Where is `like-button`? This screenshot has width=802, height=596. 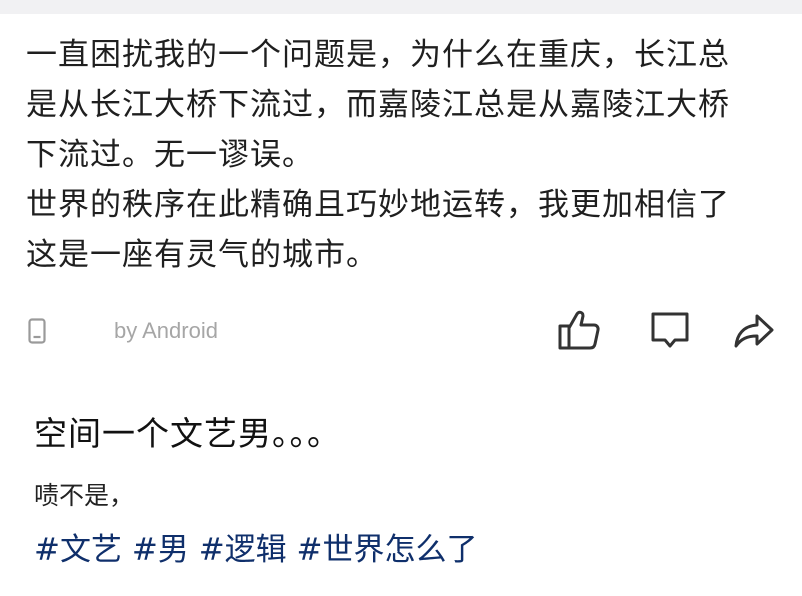 like-button is located at coordinates (579, 332).